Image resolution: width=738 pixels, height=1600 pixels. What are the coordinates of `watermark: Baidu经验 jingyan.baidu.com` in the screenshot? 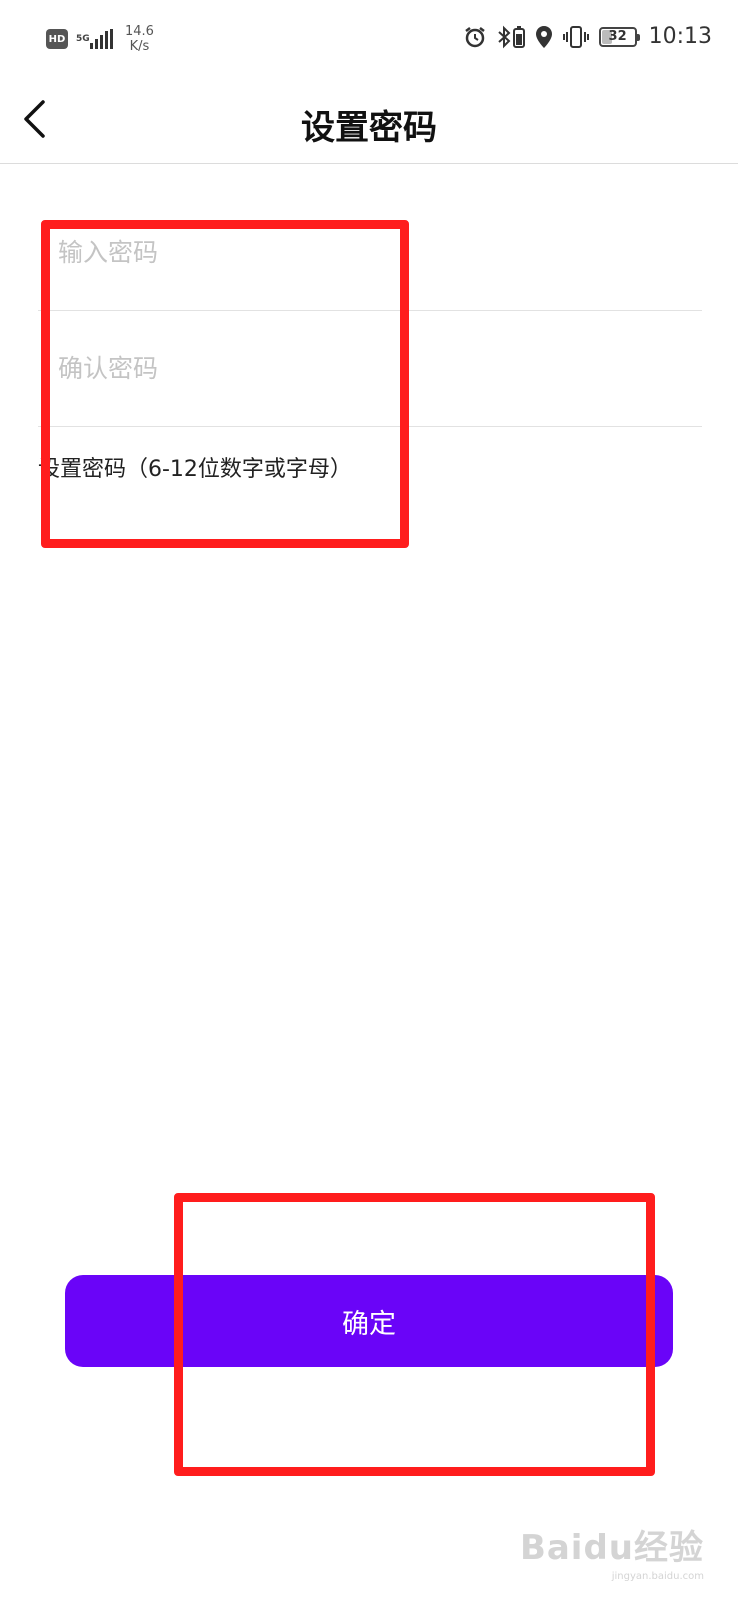 It's located at (612, 1551).